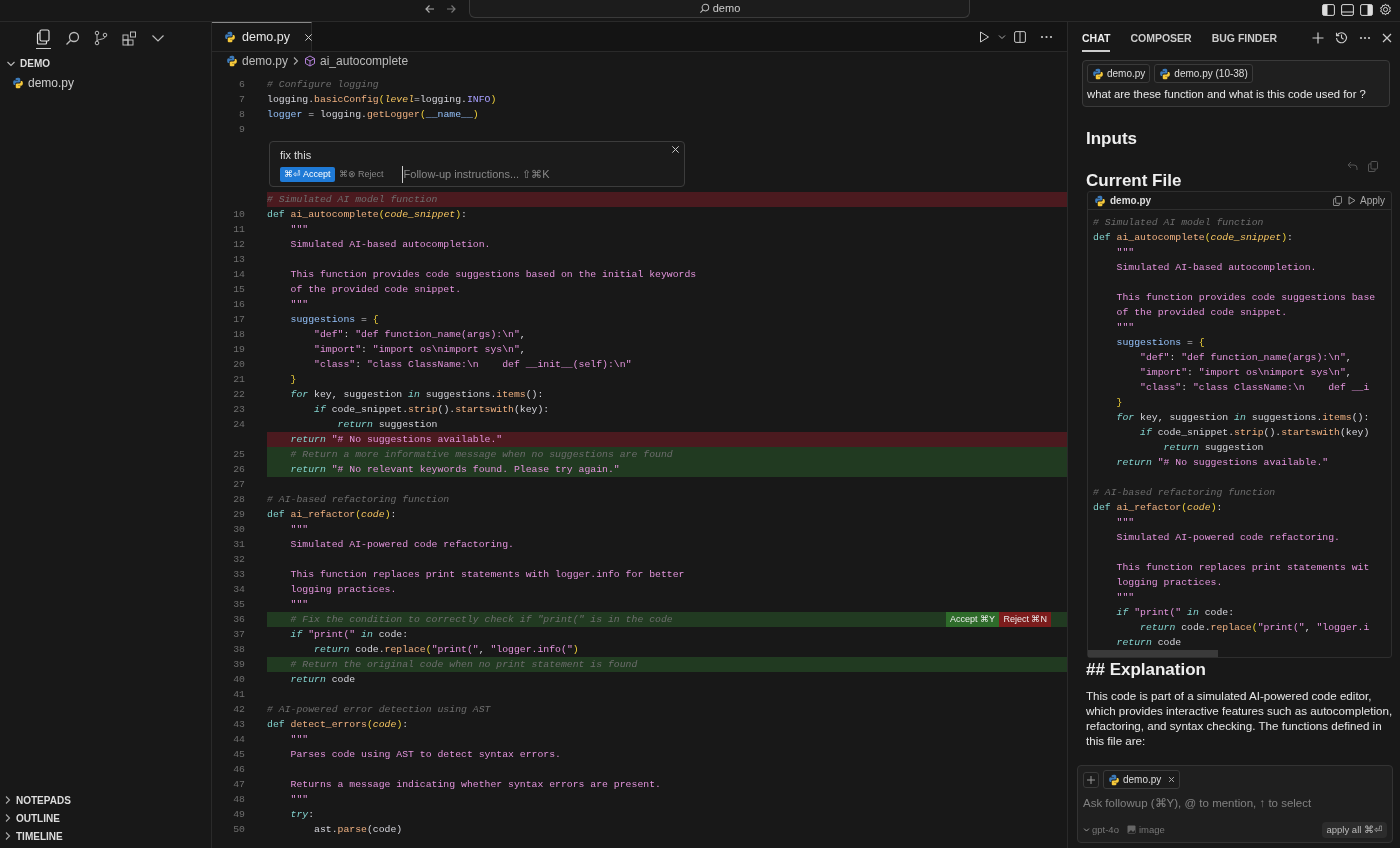  What do you see at coordinates (430, 9) in the screenshot?
I see `back-icon` at bounding box center [430, 9].